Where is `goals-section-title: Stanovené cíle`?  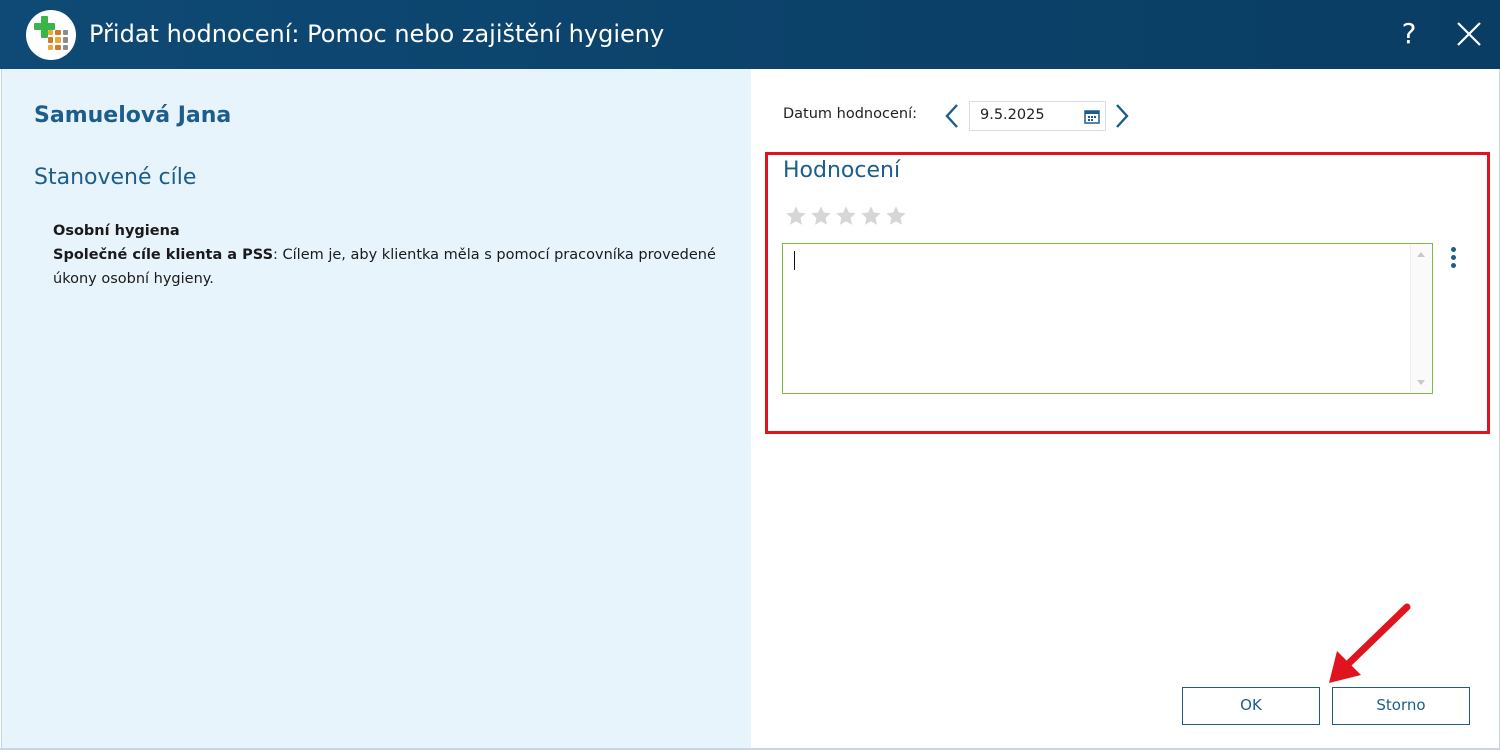 goals-section-title: Stanovené cíle is located at coordinates (115, 177).